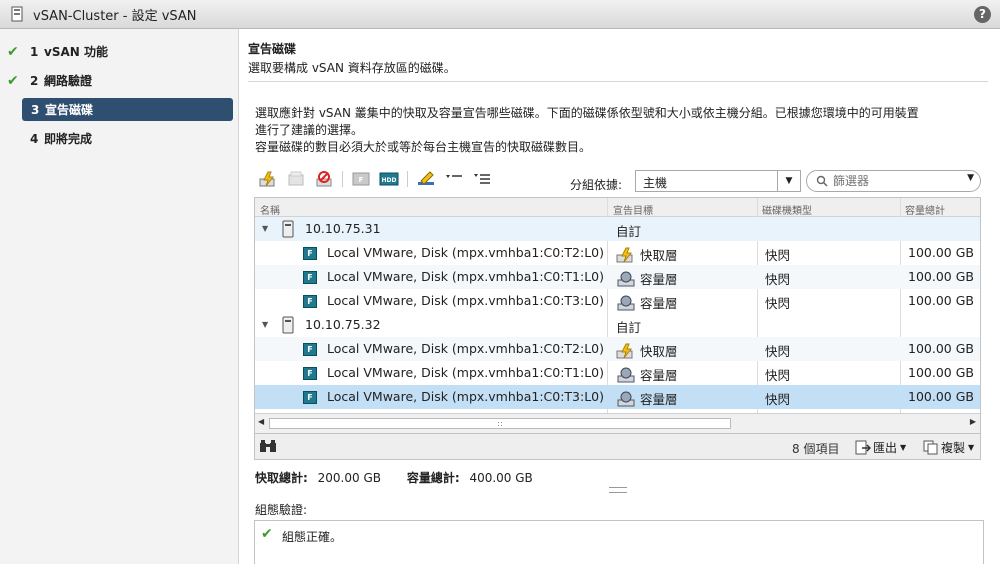  Describe the element at coordinates (261, 421) in the screenshot. I see `scroll-left-icon: ◀` at that location.